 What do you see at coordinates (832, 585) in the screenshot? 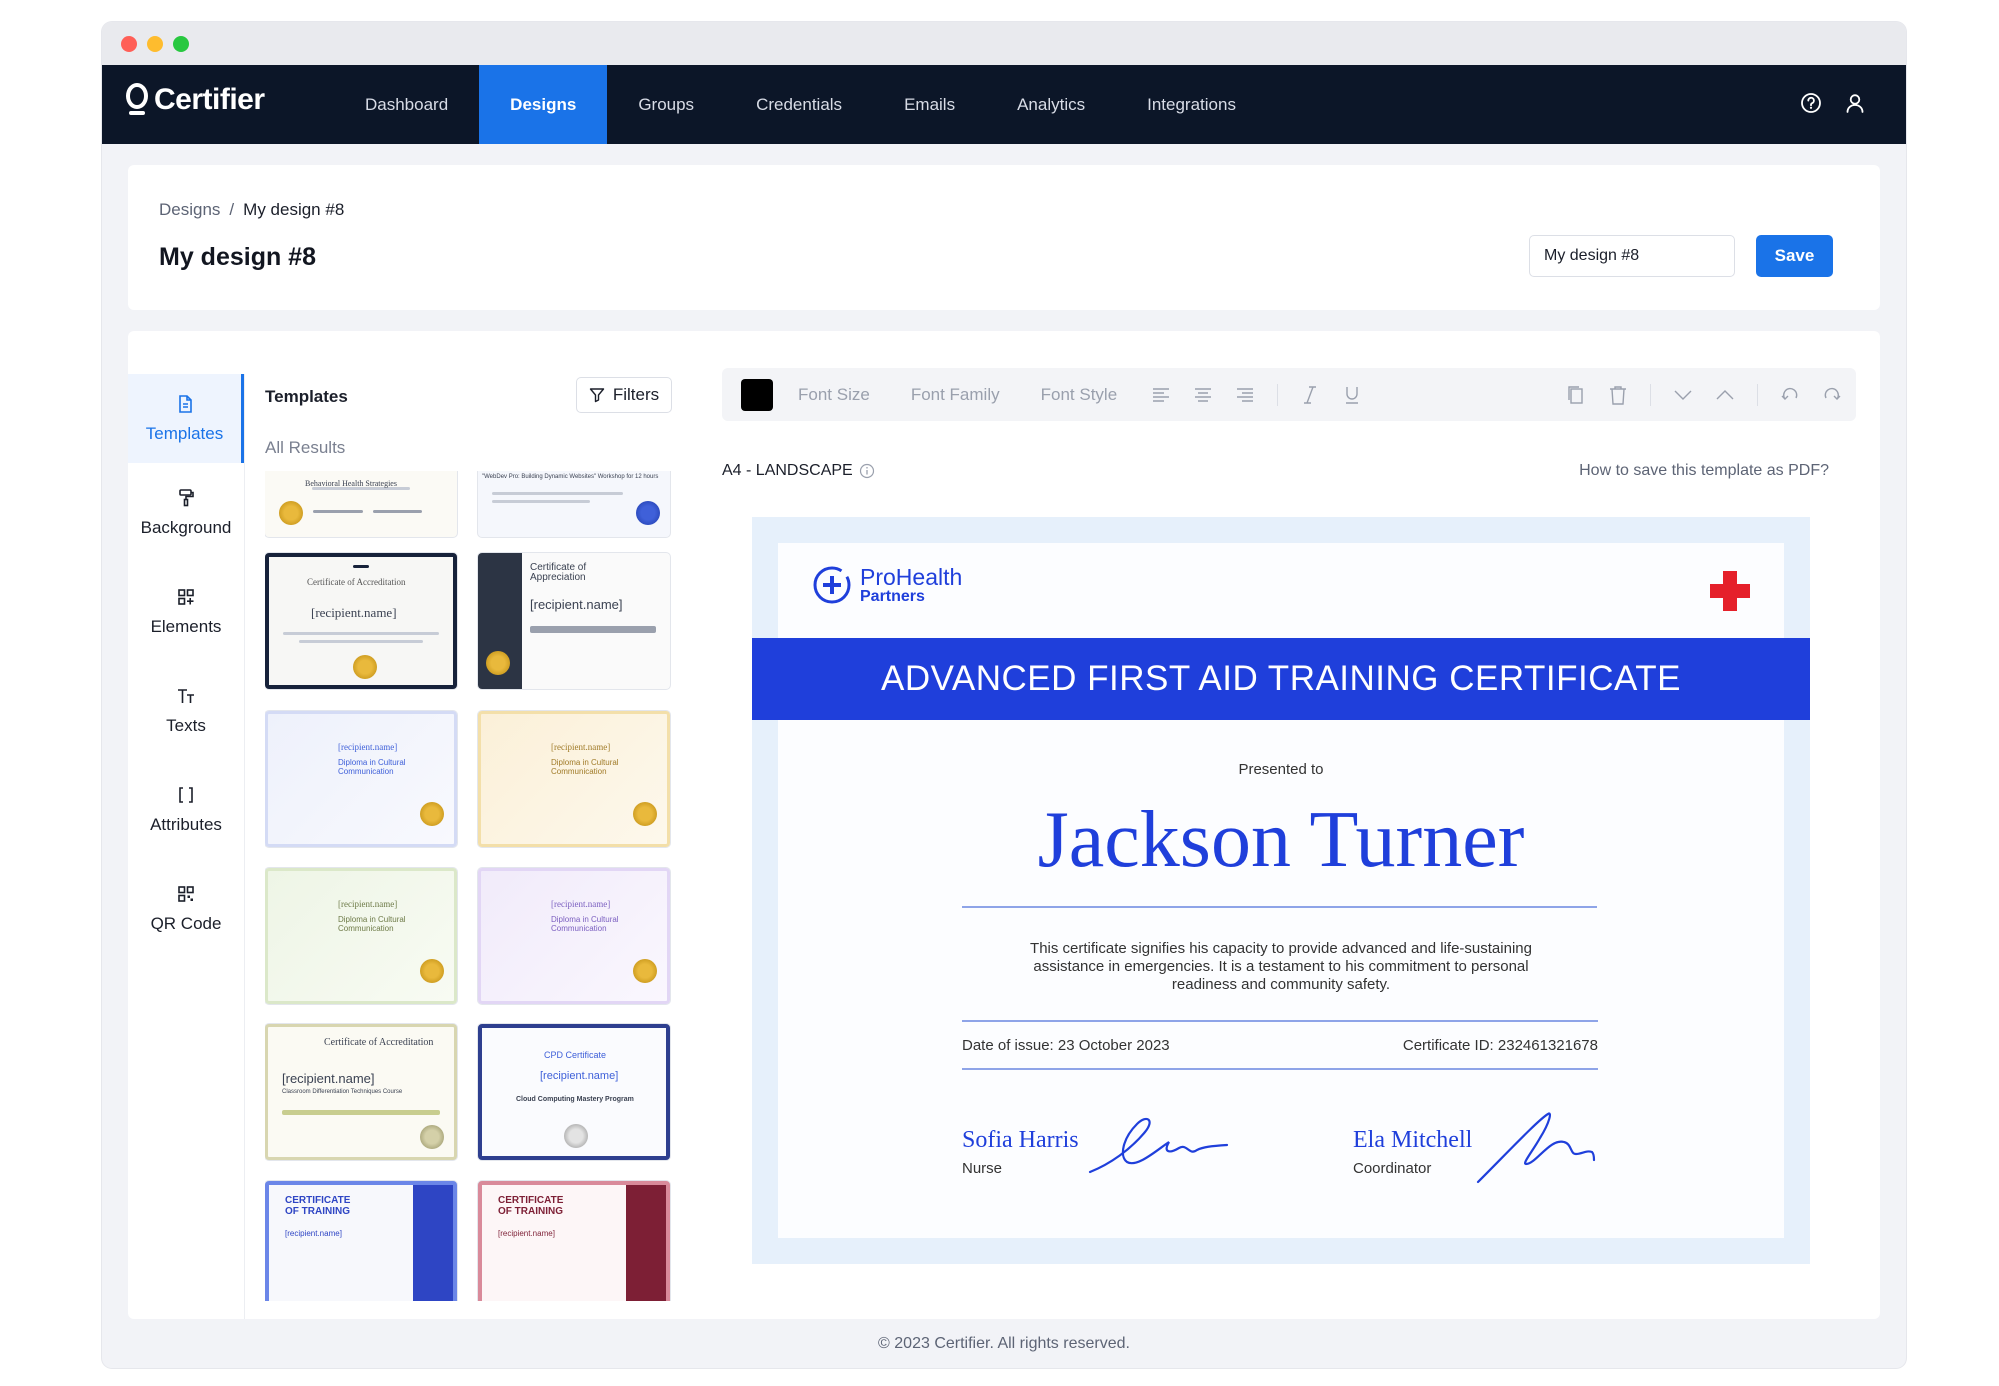
I see `plus-circle-icon` at bounding box center [832, 585].